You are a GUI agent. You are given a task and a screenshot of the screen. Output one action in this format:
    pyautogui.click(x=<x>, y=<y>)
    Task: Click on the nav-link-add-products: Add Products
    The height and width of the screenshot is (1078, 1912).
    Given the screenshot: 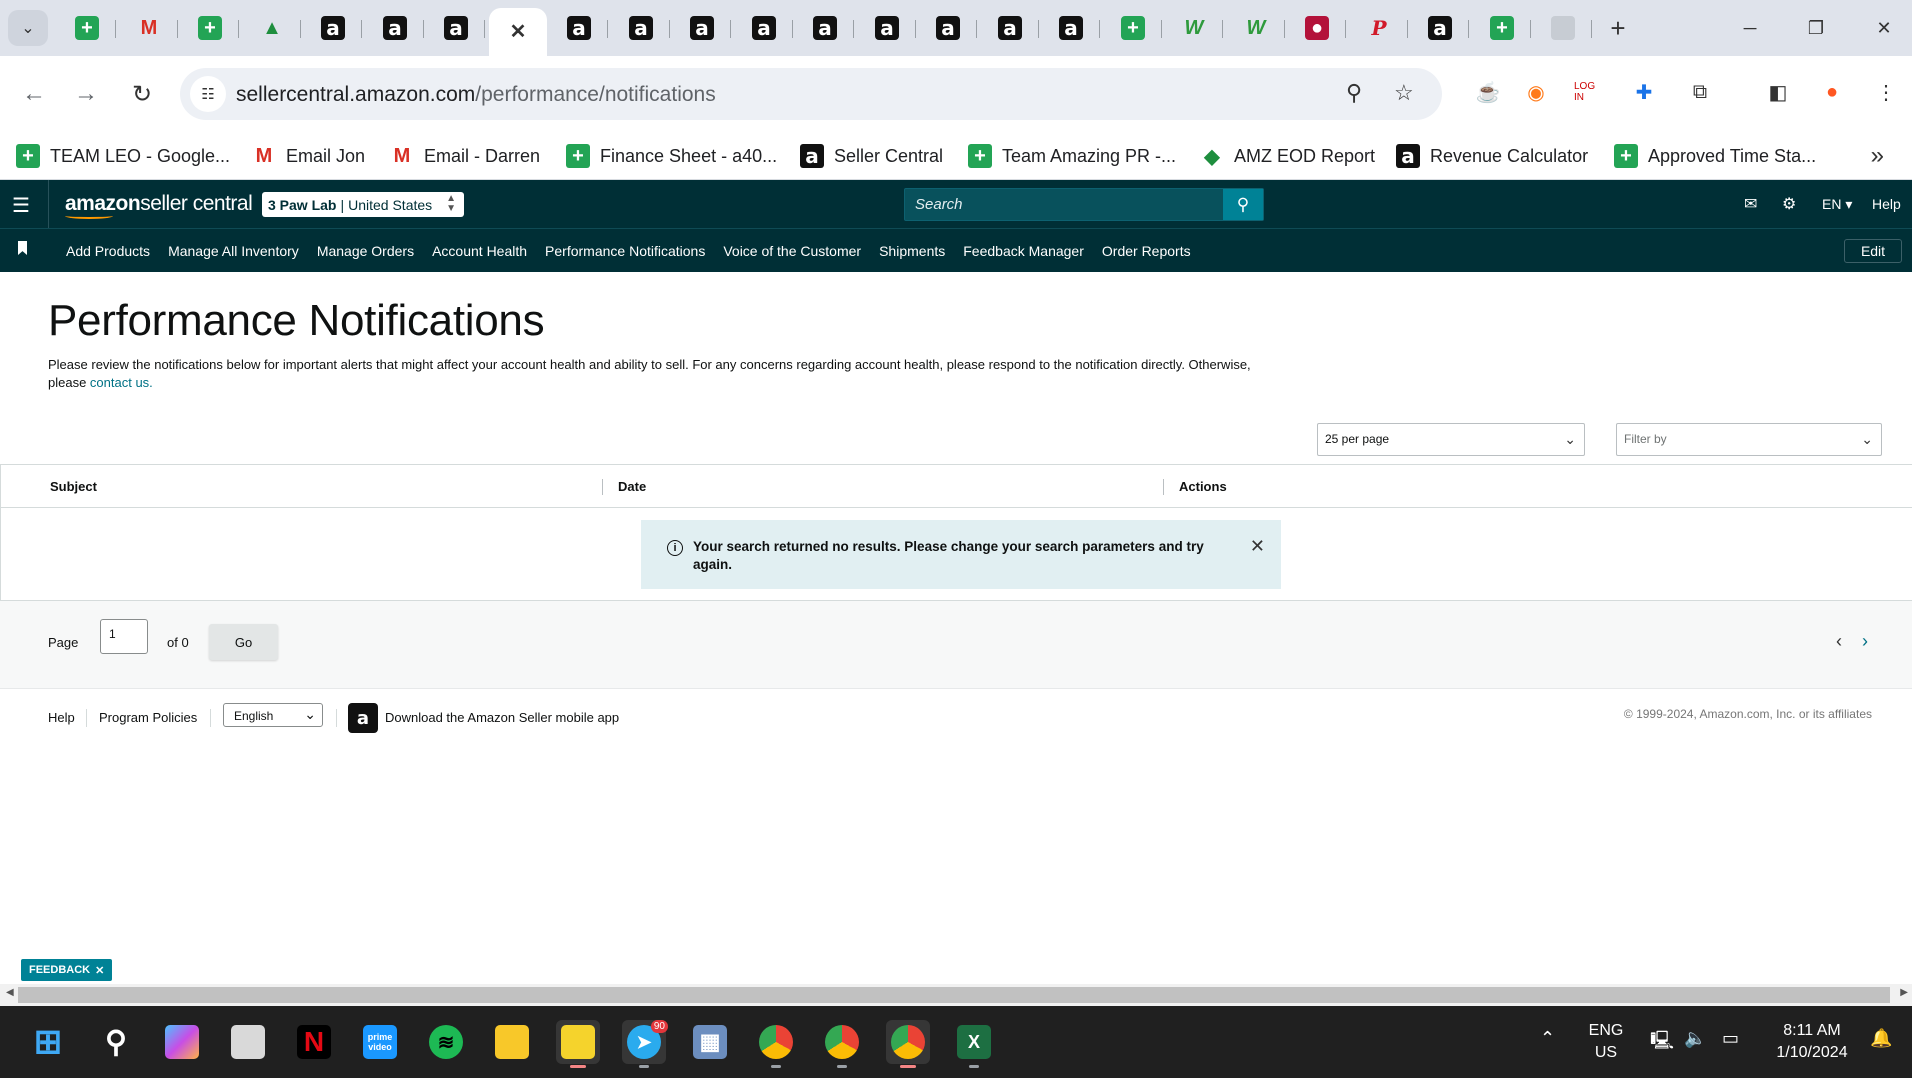 What is the action you would take?
    pyautogui.click(x=108, y=251)
    